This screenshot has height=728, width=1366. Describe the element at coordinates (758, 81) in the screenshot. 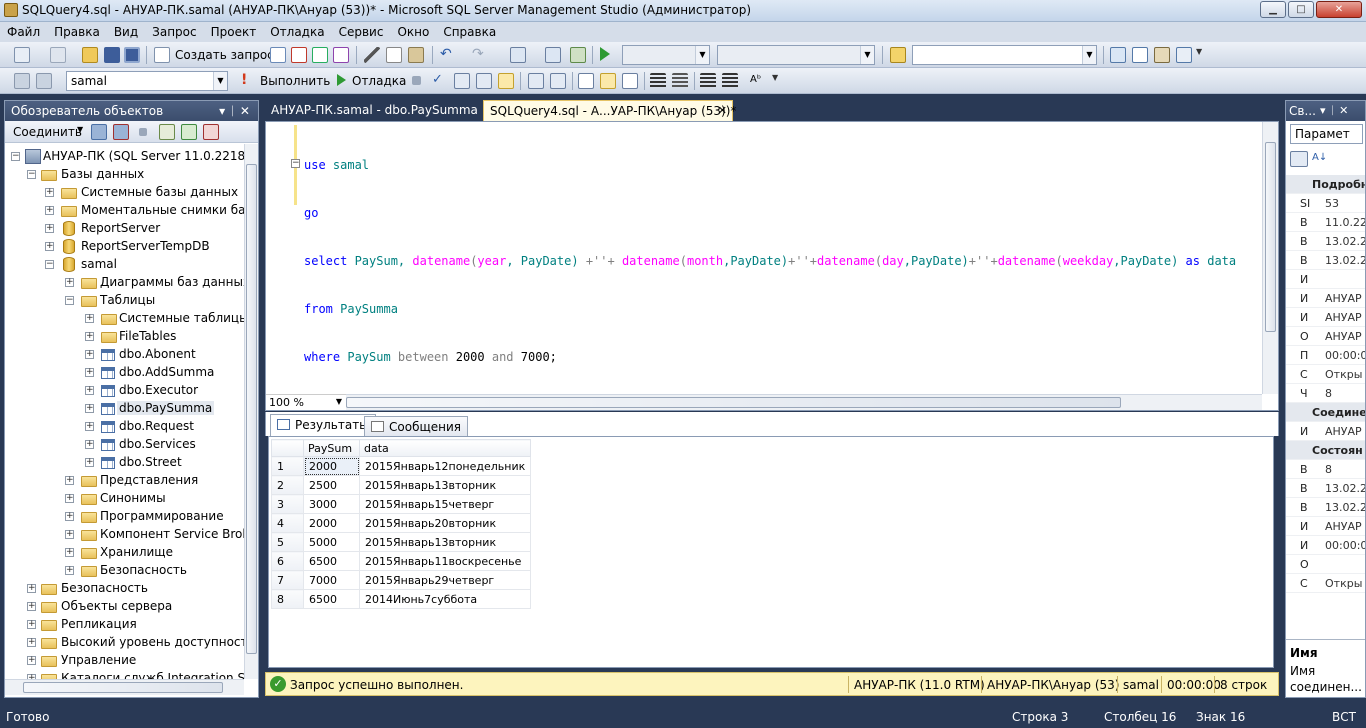

I see `specify-values-icon: A͏ᵇ` at that location.